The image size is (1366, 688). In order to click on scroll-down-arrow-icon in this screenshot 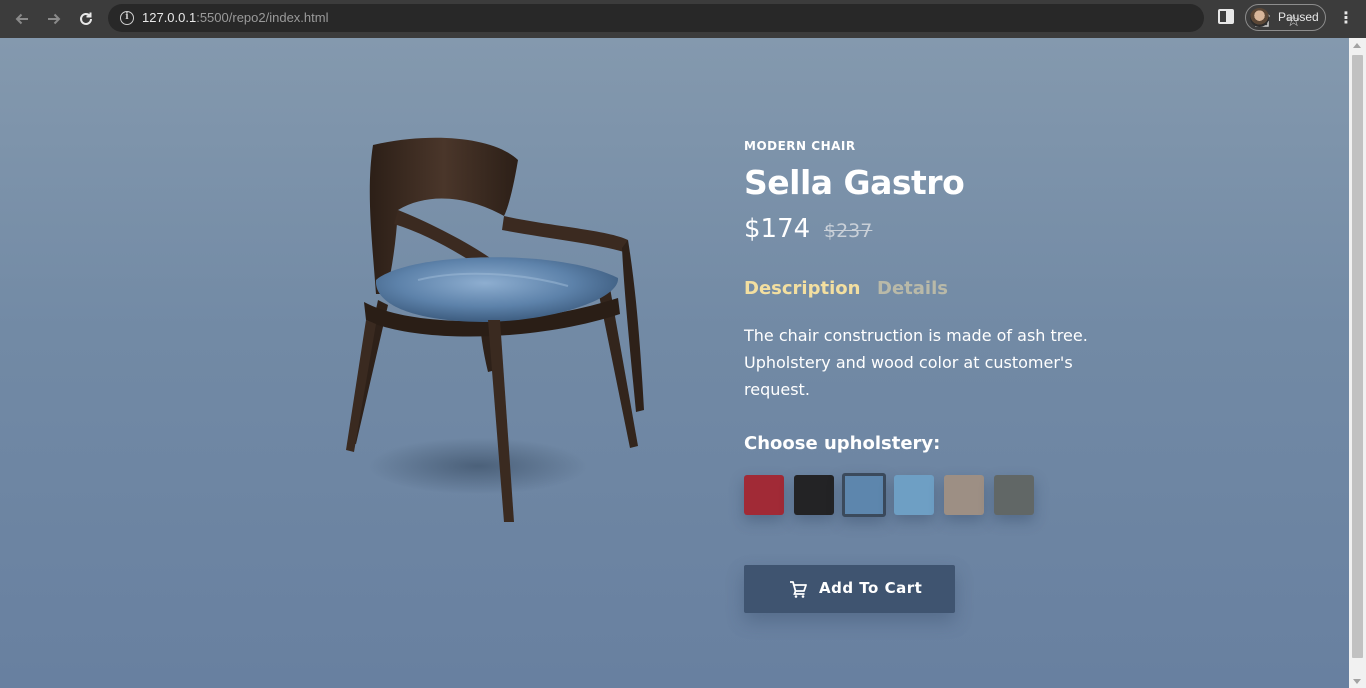, I will do `click(1357, 681)`.